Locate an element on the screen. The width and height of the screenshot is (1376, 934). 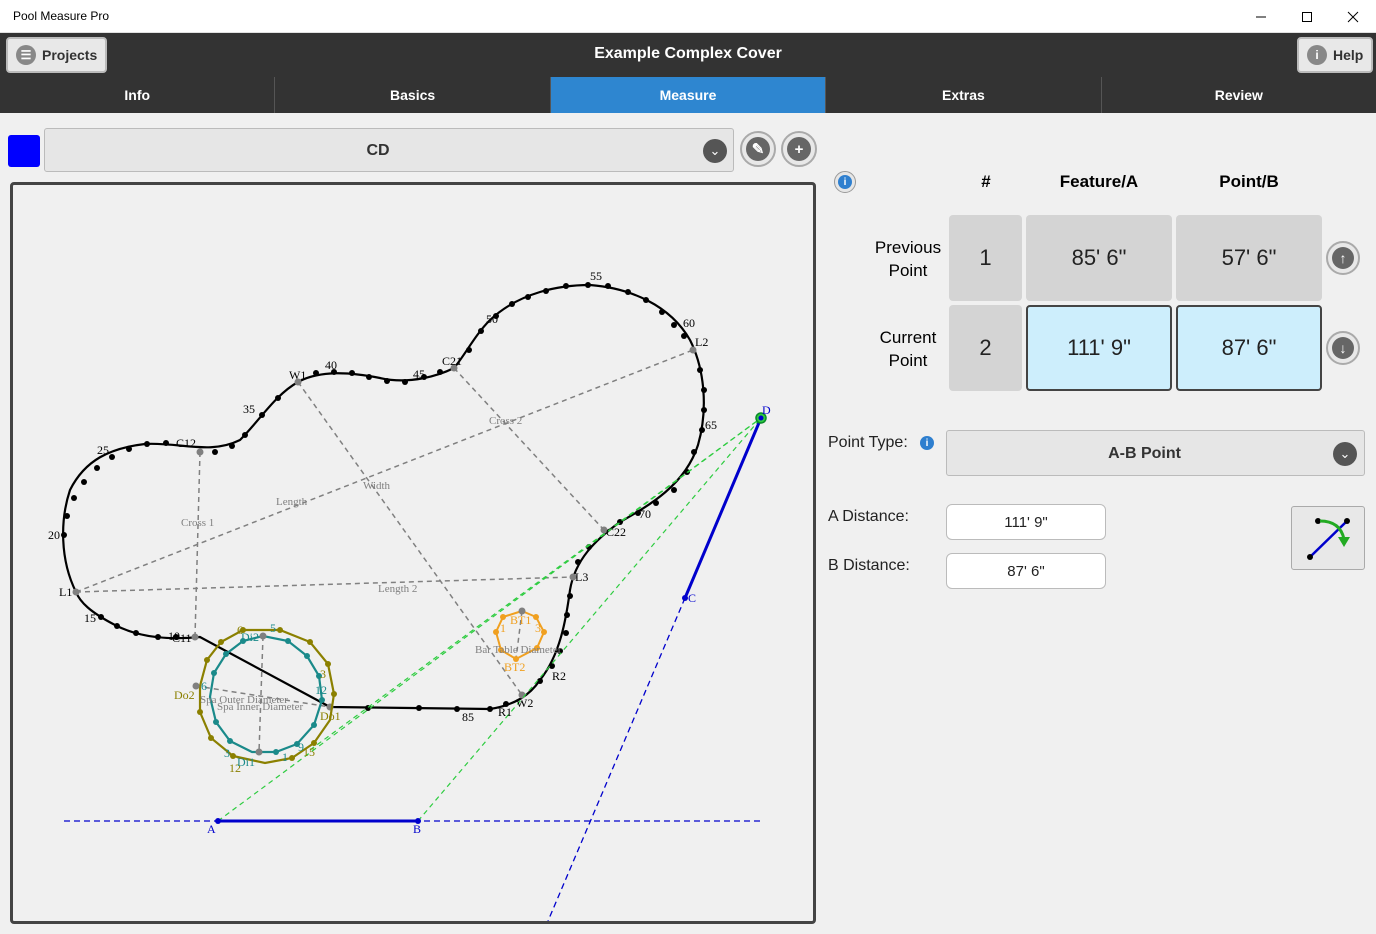
length-line is located at coordinates (384, 471).